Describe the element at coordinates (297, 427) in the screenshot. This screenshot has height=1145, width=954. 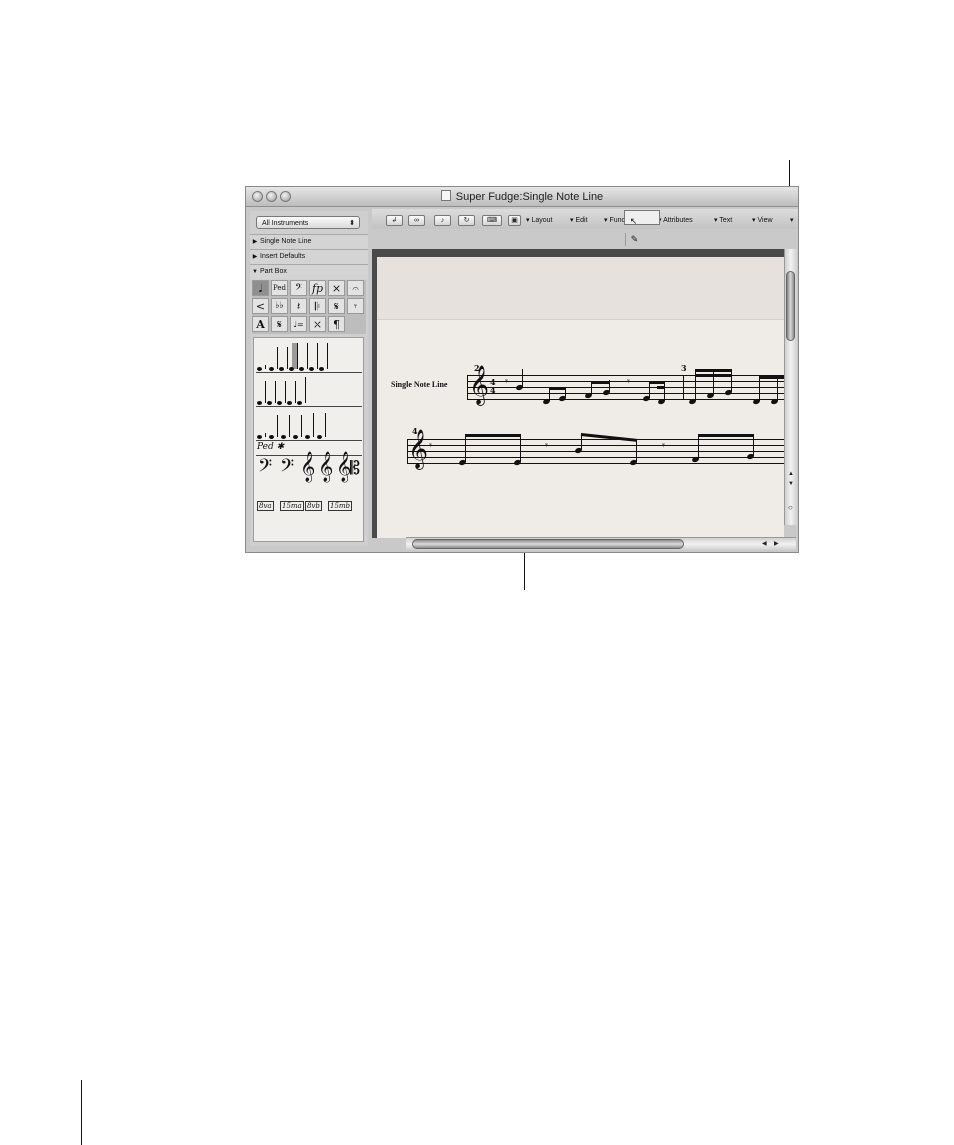
I see `dotted-eighth-symbol` at that location.